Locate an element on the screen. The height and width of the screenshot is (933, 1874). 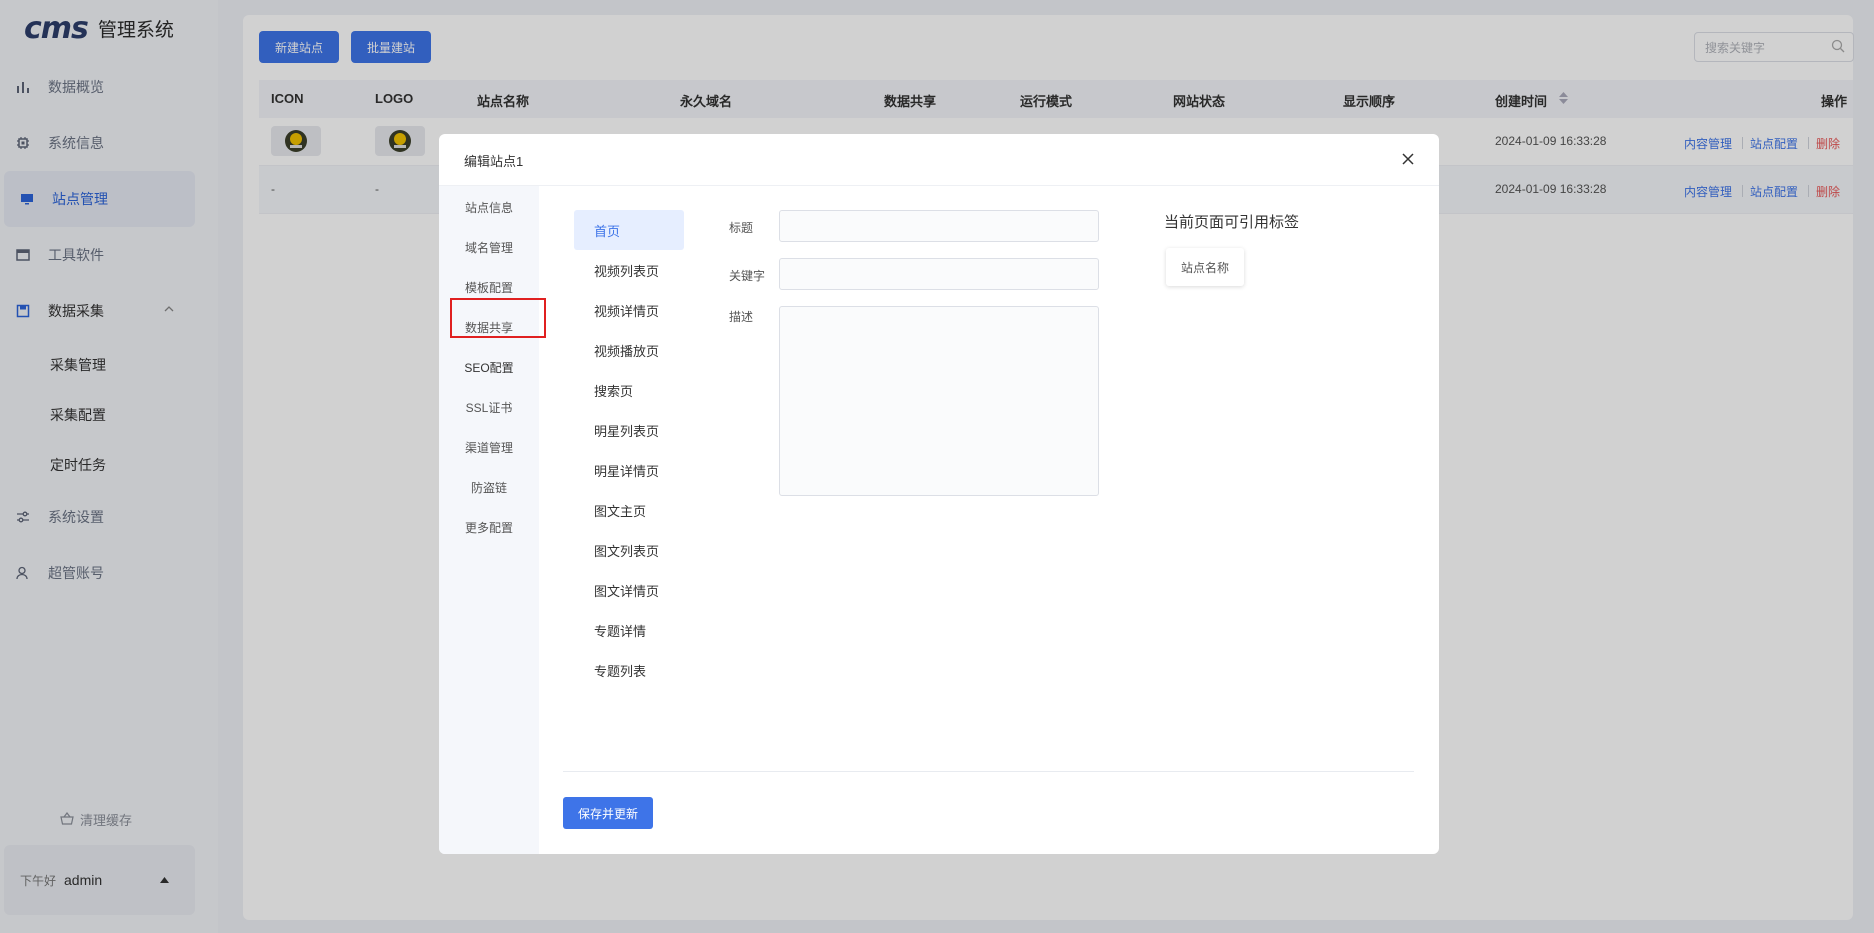
page-item-star-list: 明星列表页 is located at coordinates (629, 430).